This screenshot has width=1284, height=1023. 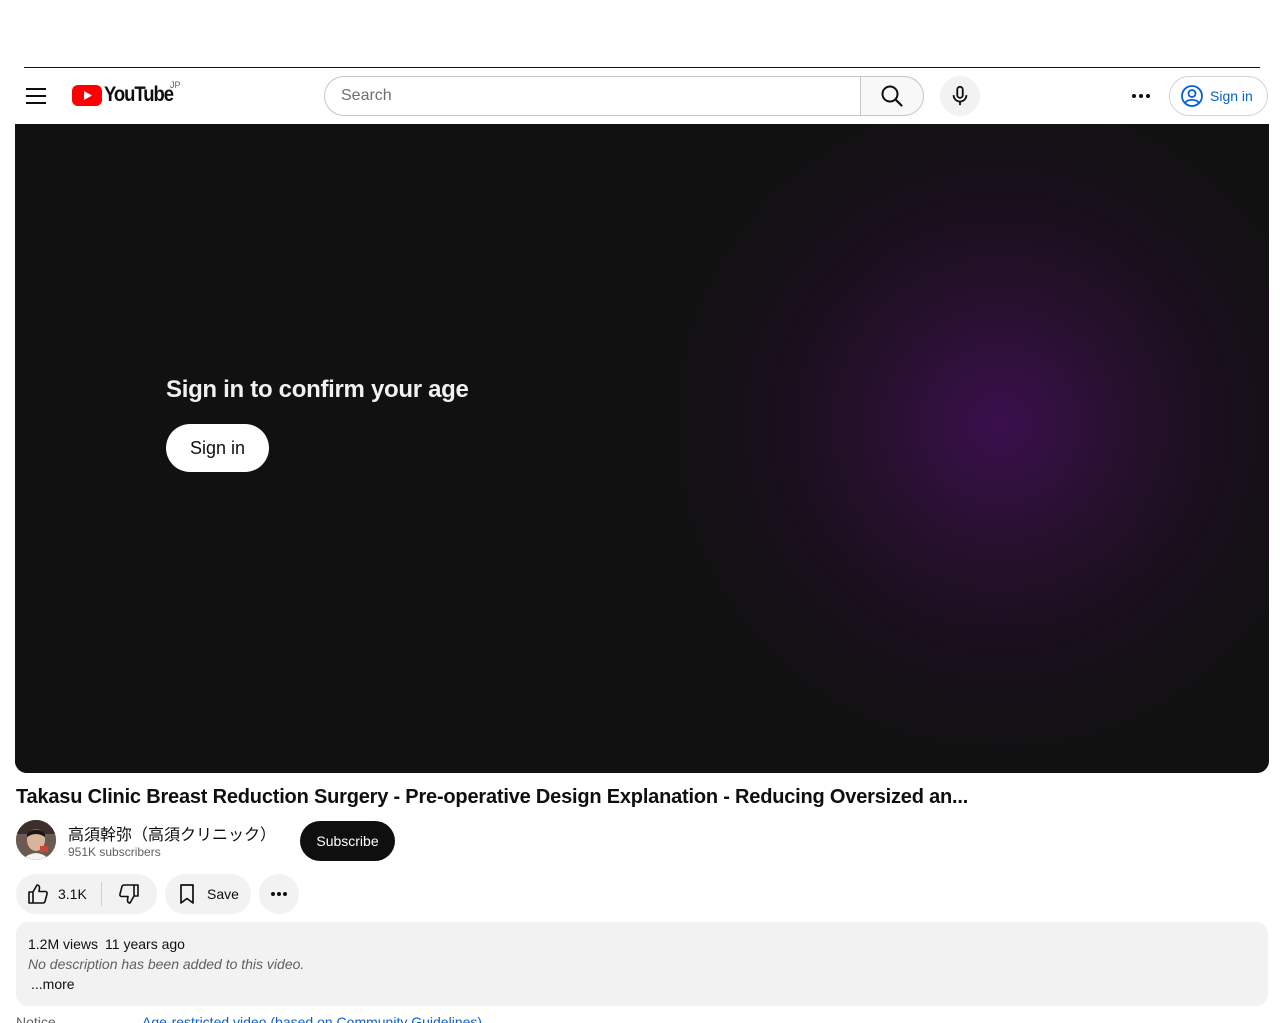 I want to click on microphone-icon, so click(x=960, y=95).